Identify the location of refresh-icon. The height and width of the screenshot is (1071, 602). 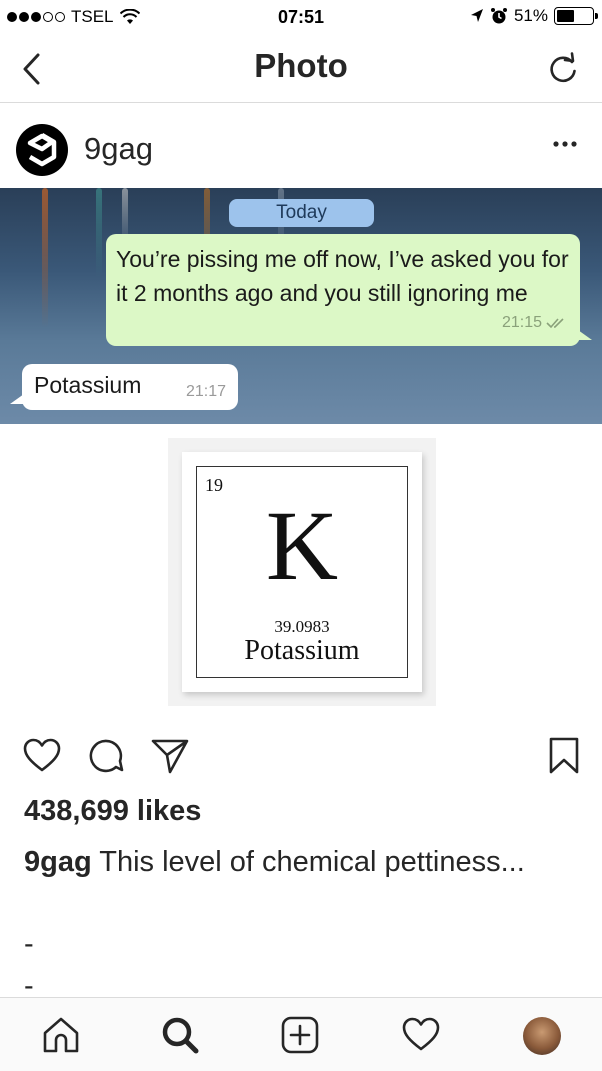
(563, 67).